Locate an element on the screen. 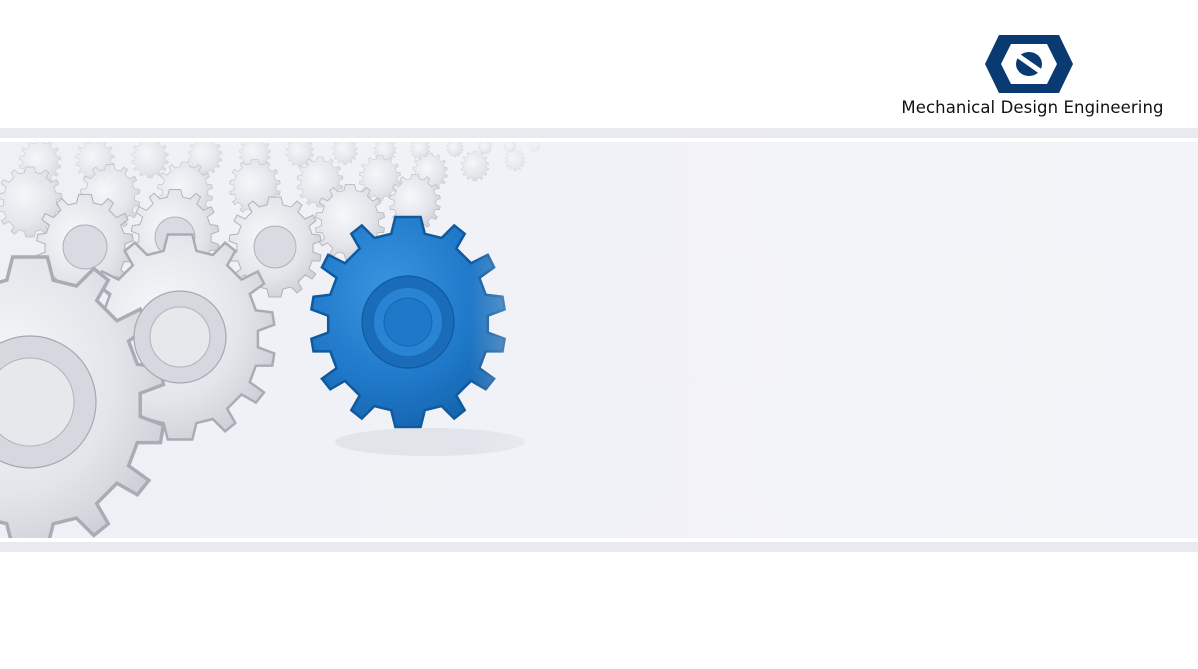 This screenshot has height=669, width=1198. top-divider-band is located at coordinates (599, 133).